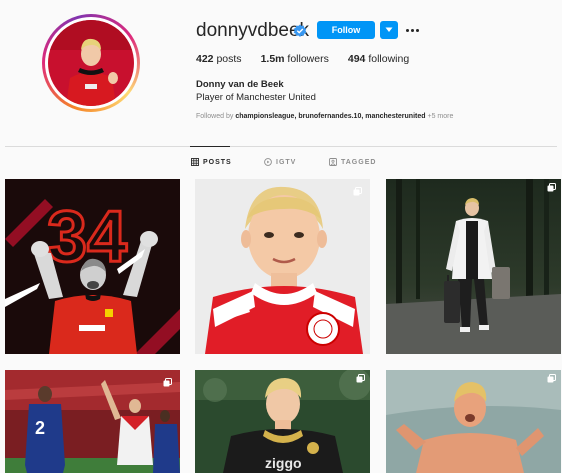 The image size is (562, 473). Describe the element at coordinates (91, 63) in the screenshot. I see `profile-avatar` at that location.